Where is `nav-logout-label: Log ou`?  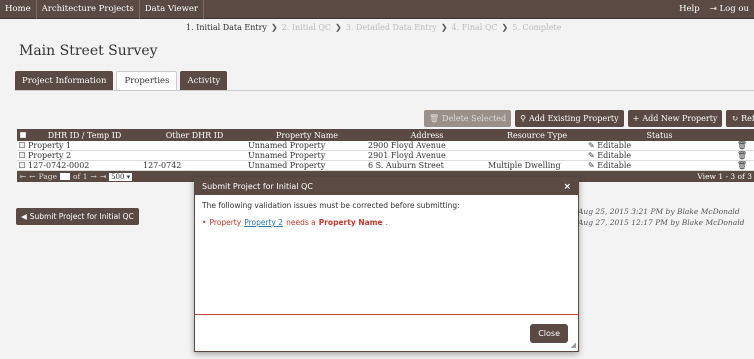
nav-logout-label: Log ou is located at coordinates (734, 9).